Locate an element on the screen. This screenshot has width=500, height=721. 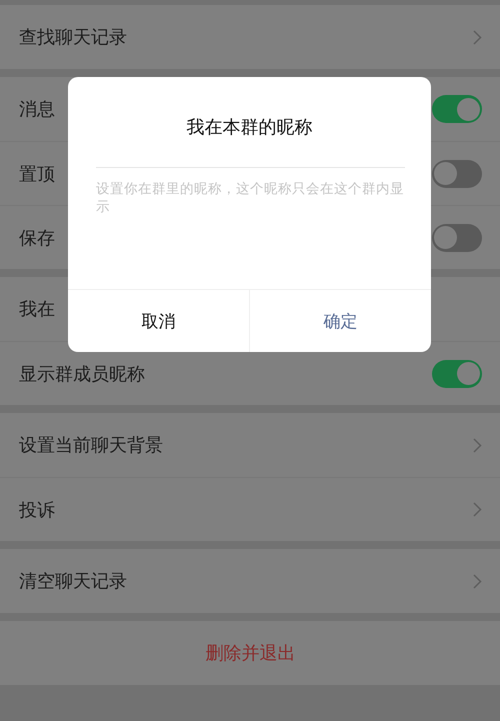
row-label: 保存 is located at coordinates (37, 238).